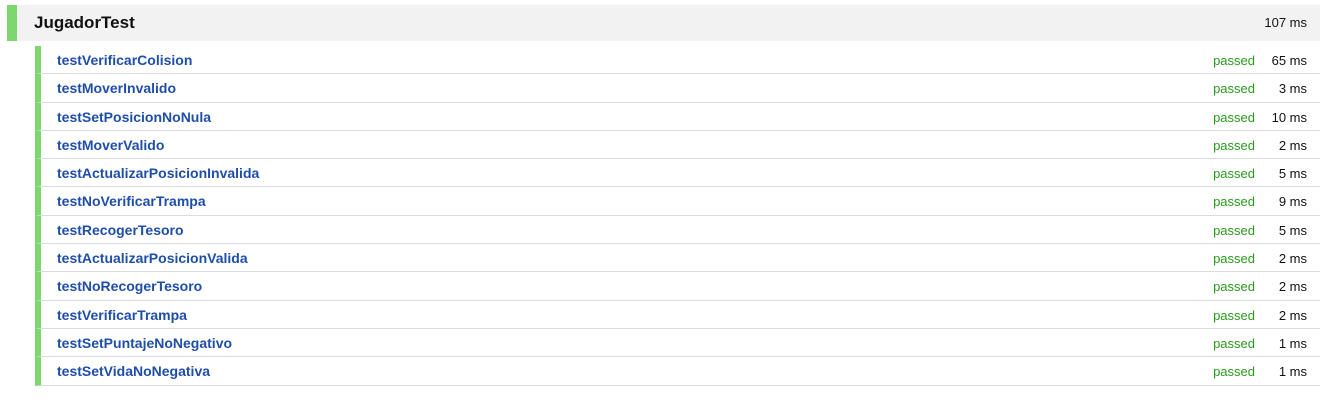 The height and width of the screenshot is (403, 1335). What do you see at coordinates (1292, 202) in the screenshot?
I see `test-duration: 9 ms` at bounding box center [1292, 202].